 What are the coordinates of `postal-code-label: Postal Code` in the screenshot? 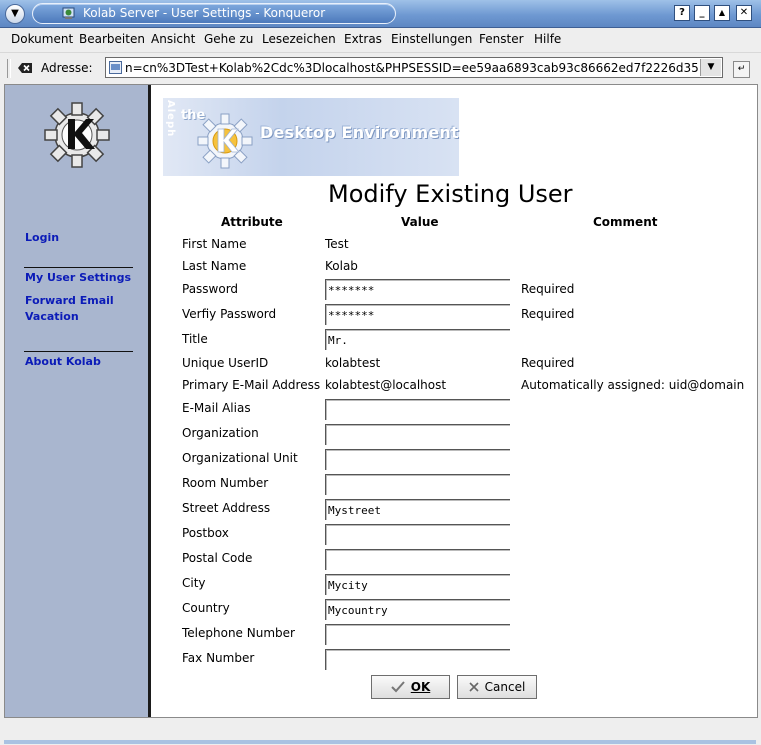 It's located at (217, 558).